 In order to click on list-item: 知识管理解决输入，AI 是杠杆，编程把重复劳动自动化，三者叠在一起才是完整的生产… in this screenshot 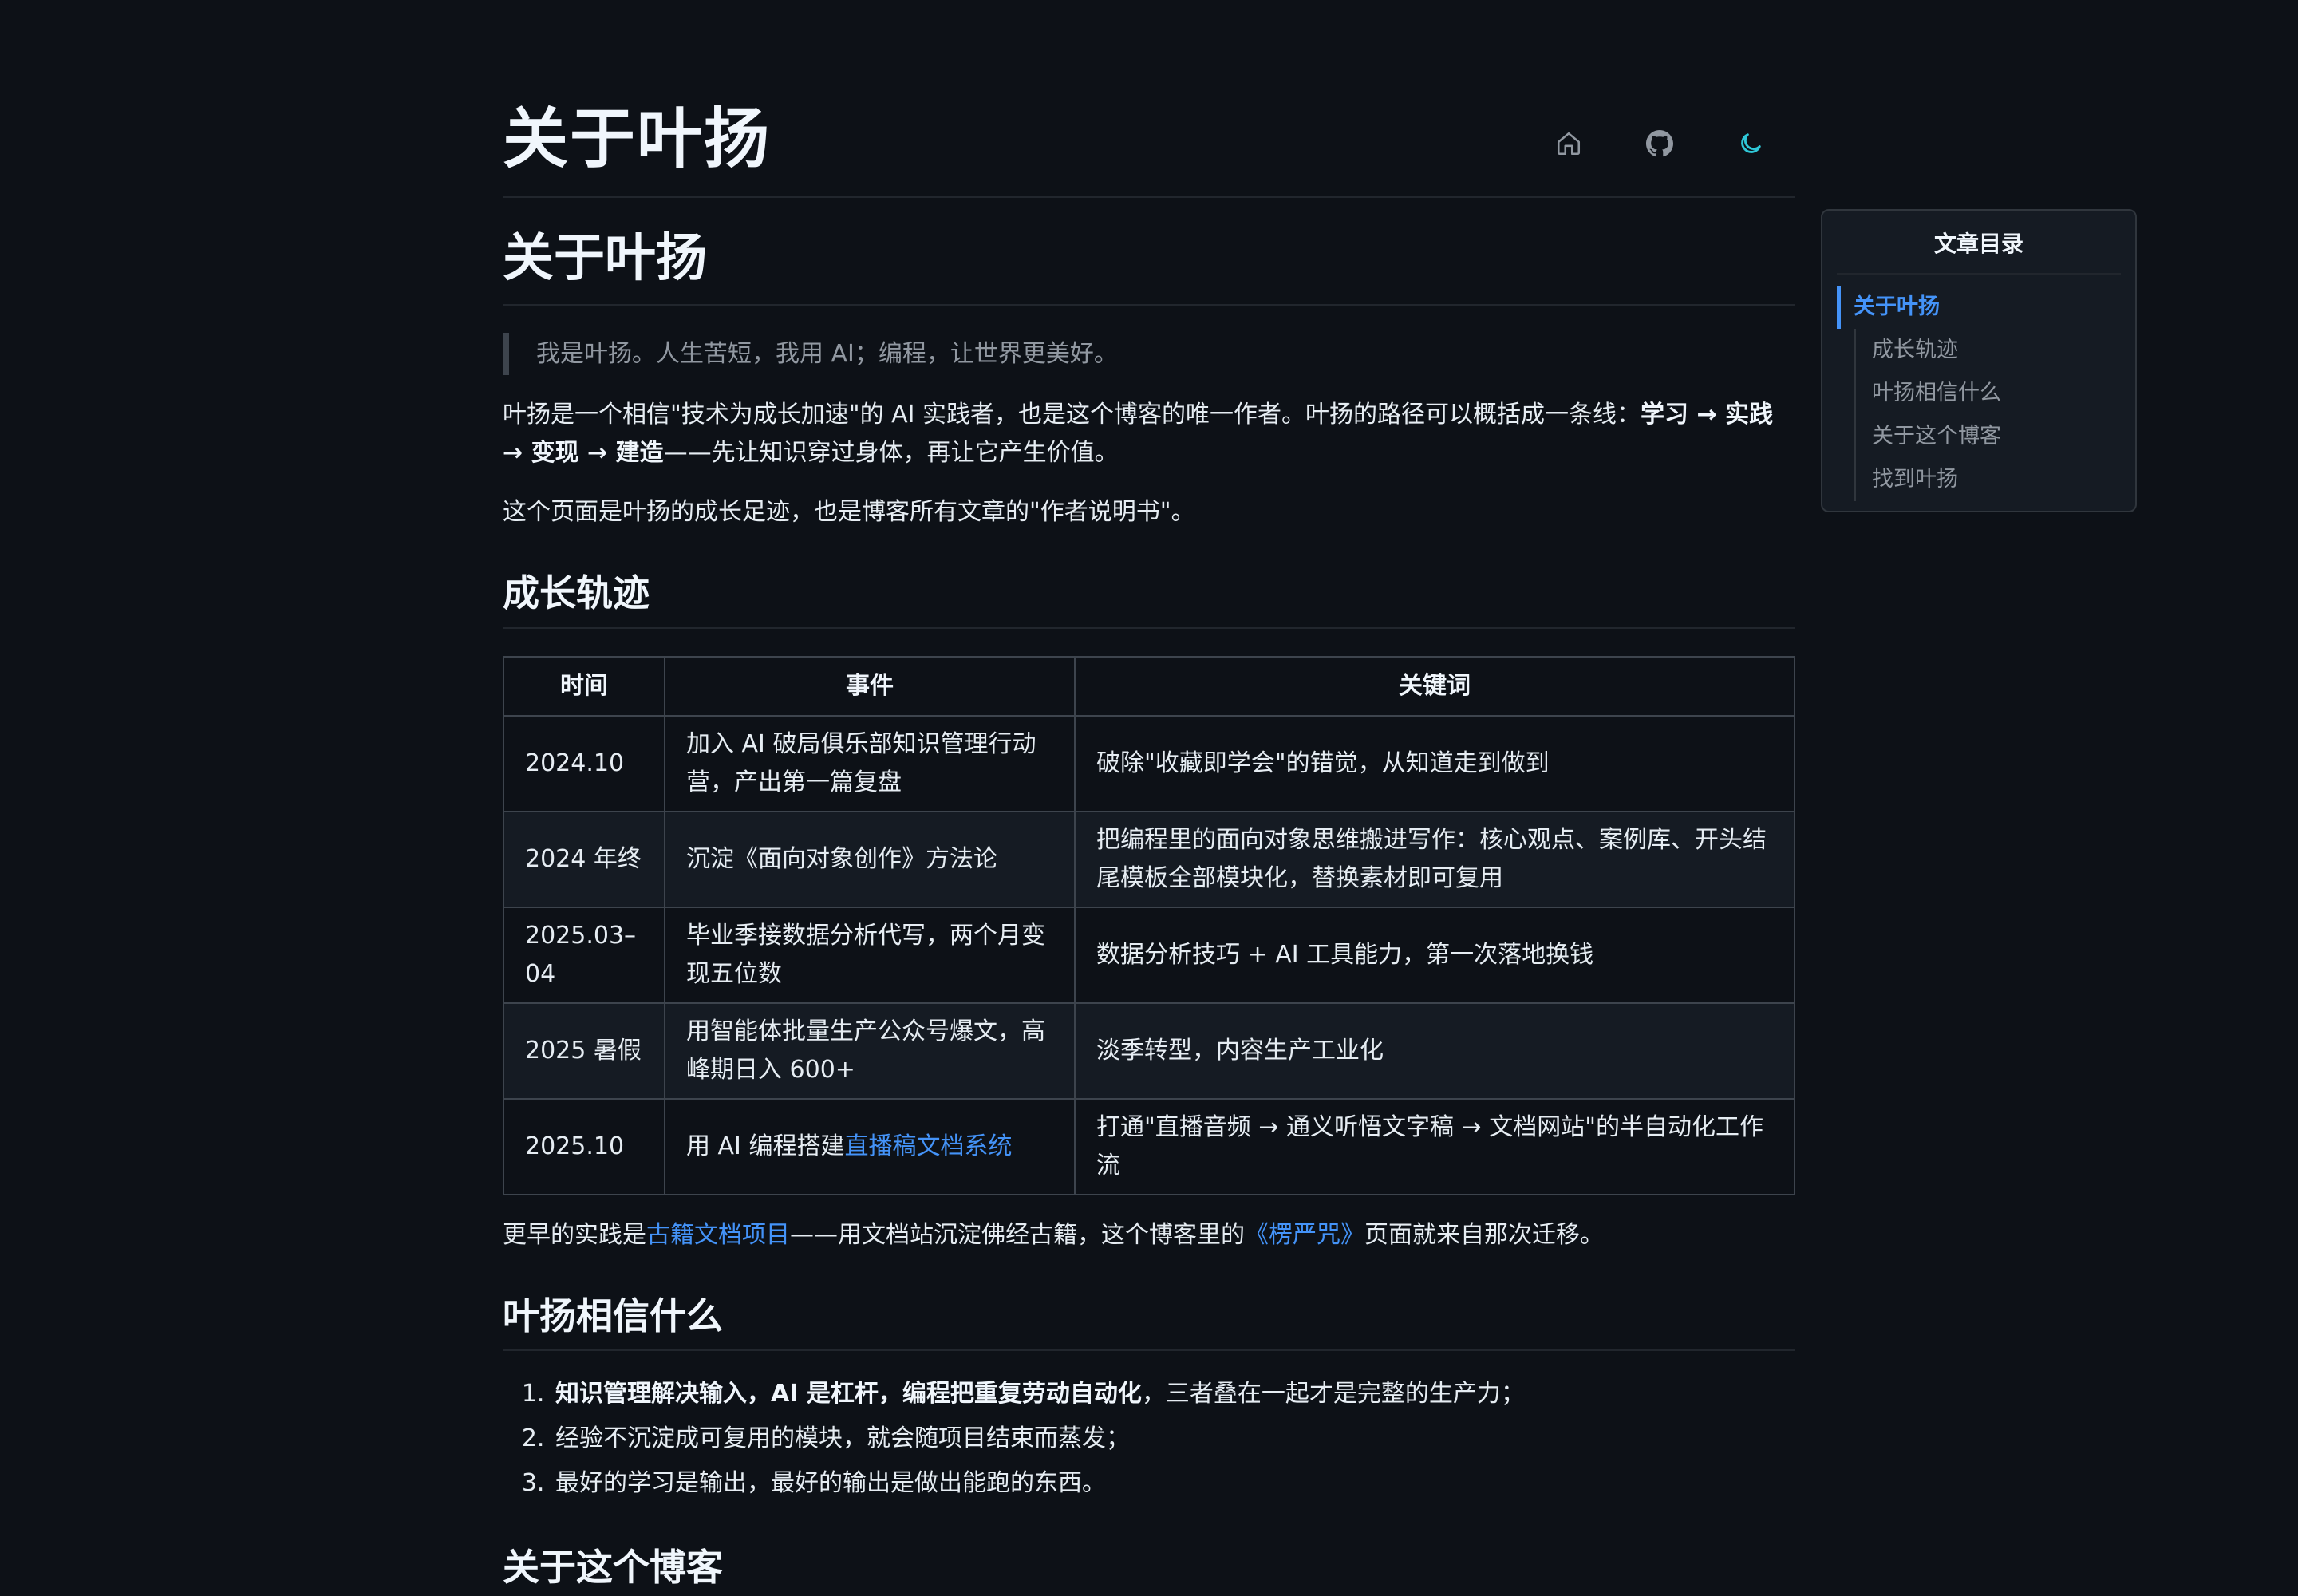, I will do `click(1173, 1394)`.